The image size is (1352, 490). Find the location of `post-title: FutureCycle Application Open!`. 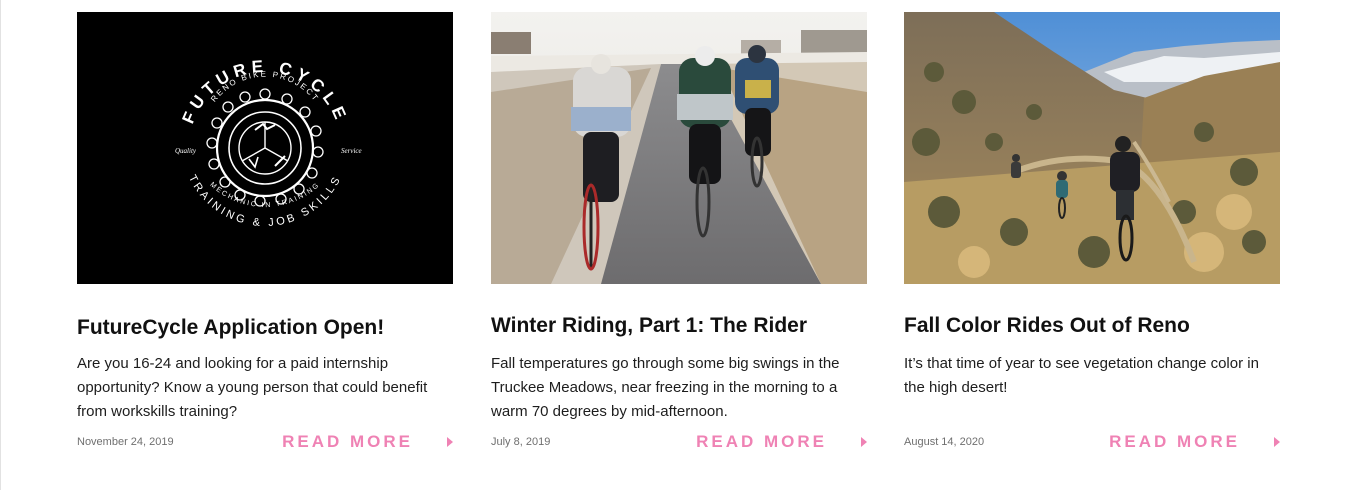

post-title: FutureCycle Application Open! is located at coordinates (230, 328).